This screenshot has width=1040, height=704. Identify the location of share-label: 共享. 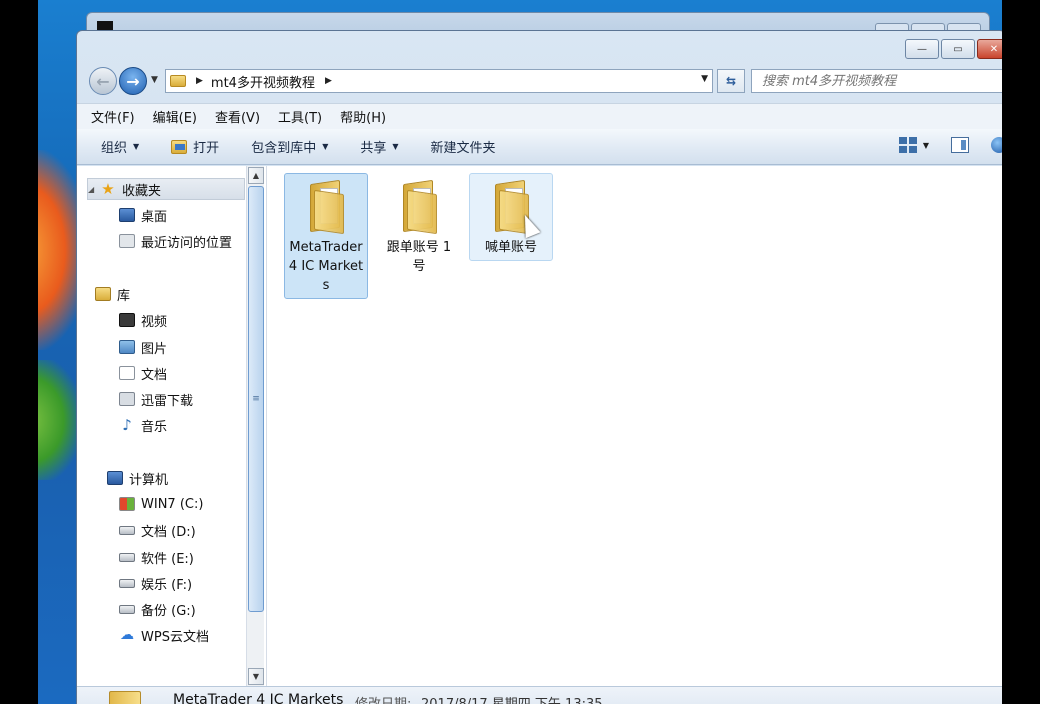
(373, 148).